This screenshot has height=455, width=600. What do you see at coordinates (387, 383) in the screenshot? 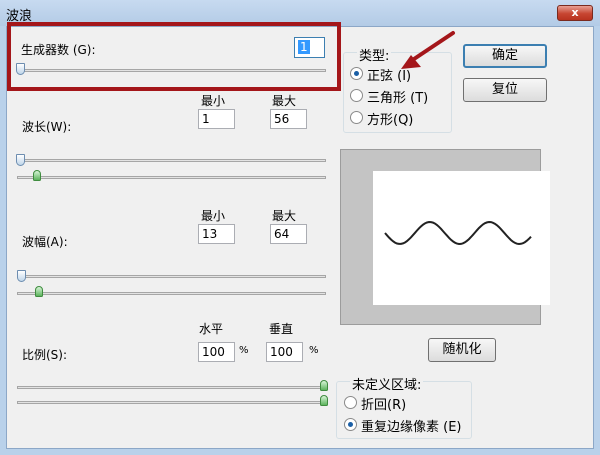
I see `undefined-area-label: 未定义区域:` at bounding box center [387, 383].